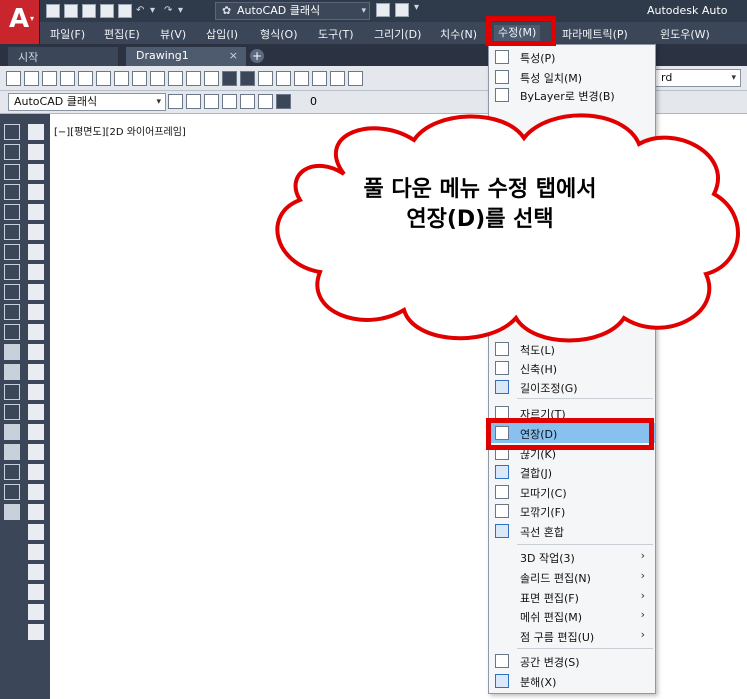  Describe the element at coordinates (36, 252) in the screenshot. I see `zoom-out-icon` at that location.